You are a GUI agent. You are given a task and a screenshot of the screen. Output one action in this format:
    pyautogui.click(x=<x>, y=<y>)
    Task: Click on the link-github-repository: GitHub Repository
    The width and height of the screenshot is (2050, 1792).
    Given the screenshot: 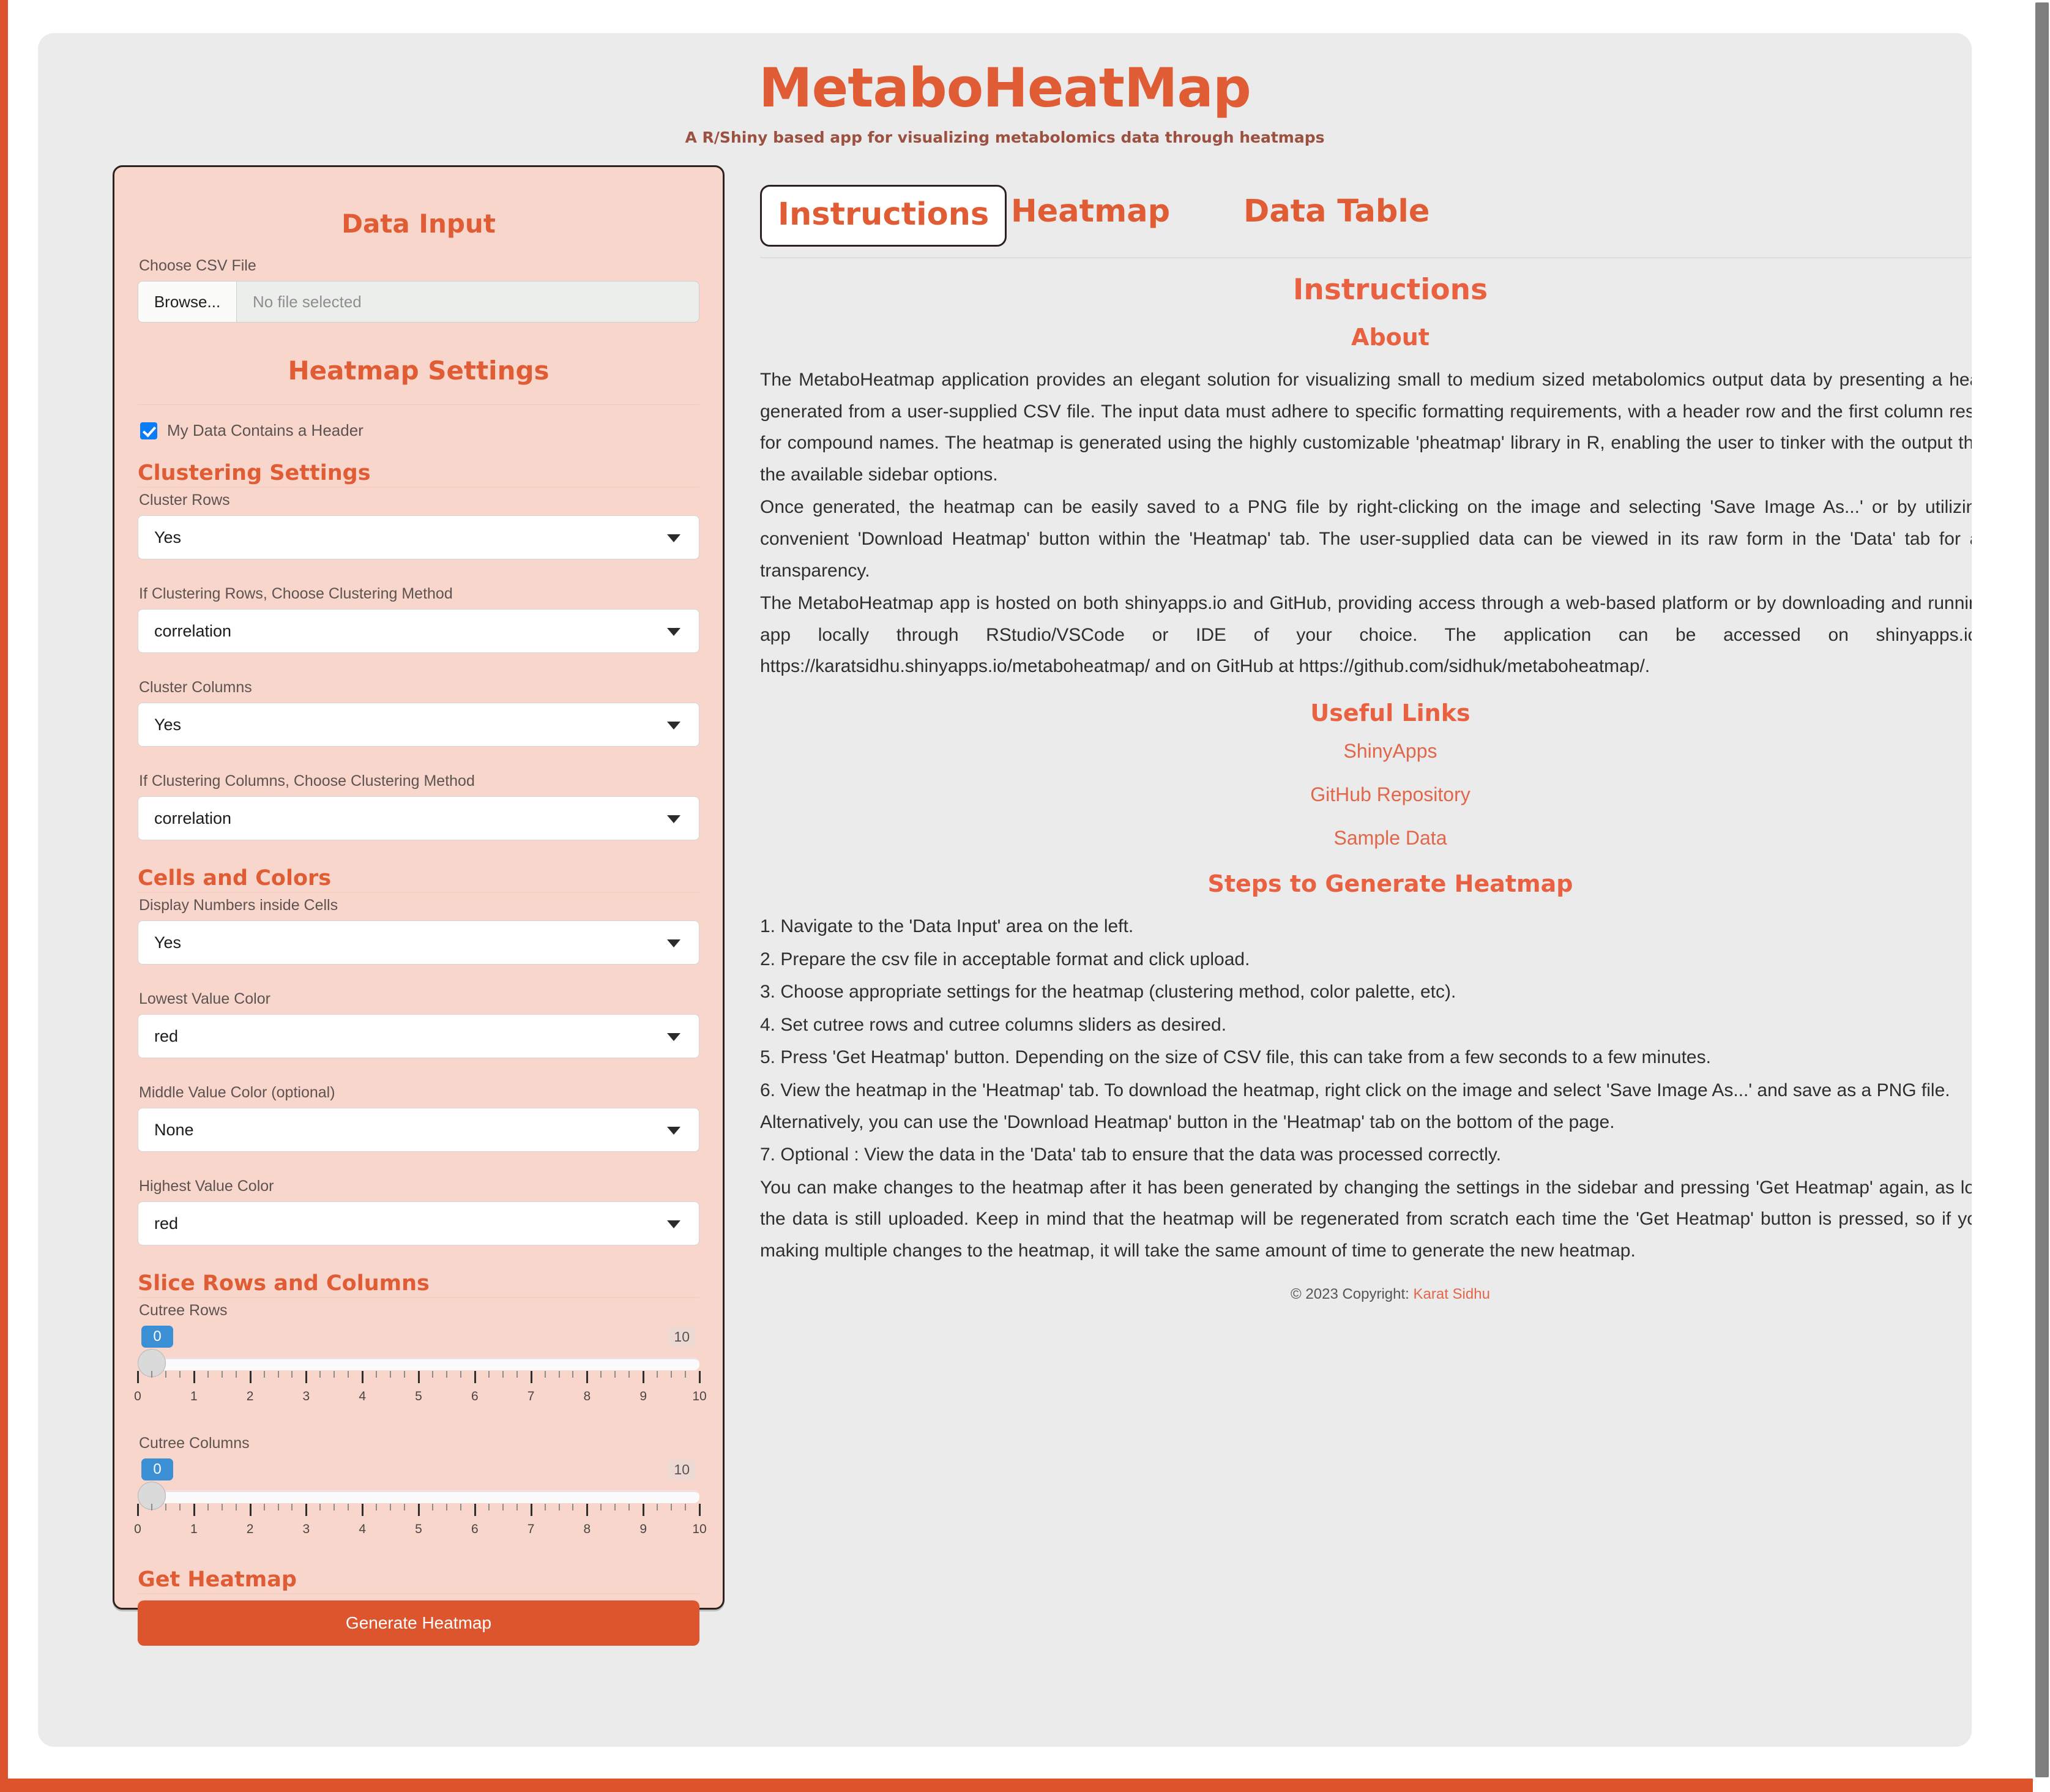 What is the action you would take?
    pyautogui.click(x=1390, y=794)
    